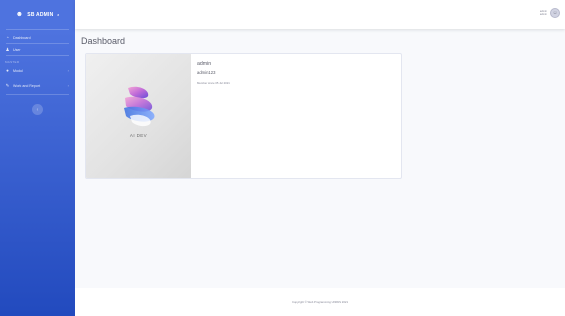  Describe the element at coordinates (213, 83) in the screenshot. I see `member-since: Member since 05 Jul 2021` at that location.